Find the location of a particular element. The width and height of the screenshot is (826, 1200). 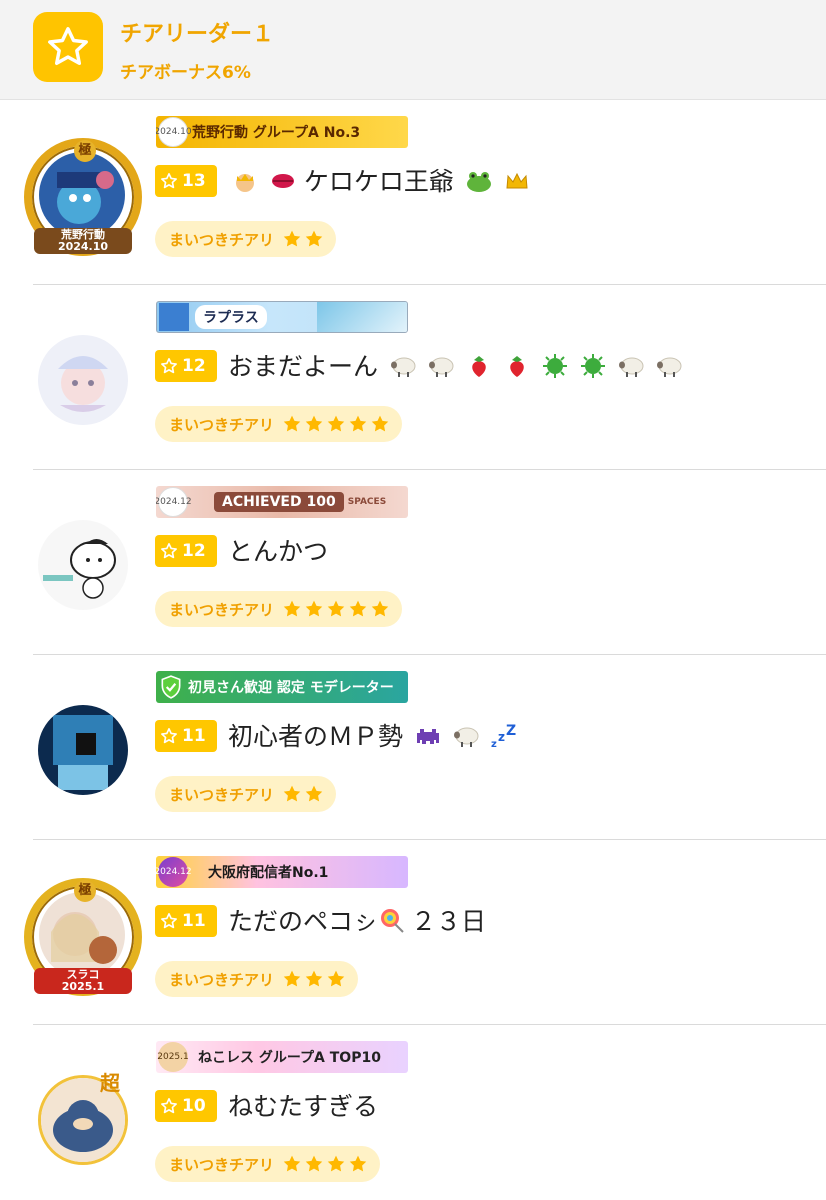

achievement-badge: 初見さん歓迎 認定 モデレーター is located at coordinates (282, 687).